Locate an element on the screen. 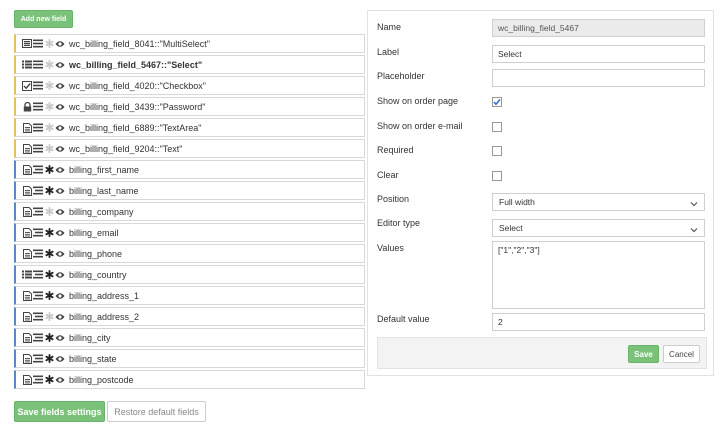 The height and width of the screenshot is (425, 725). placeholder-label: Placeholder is located at coordinates (401, 76).